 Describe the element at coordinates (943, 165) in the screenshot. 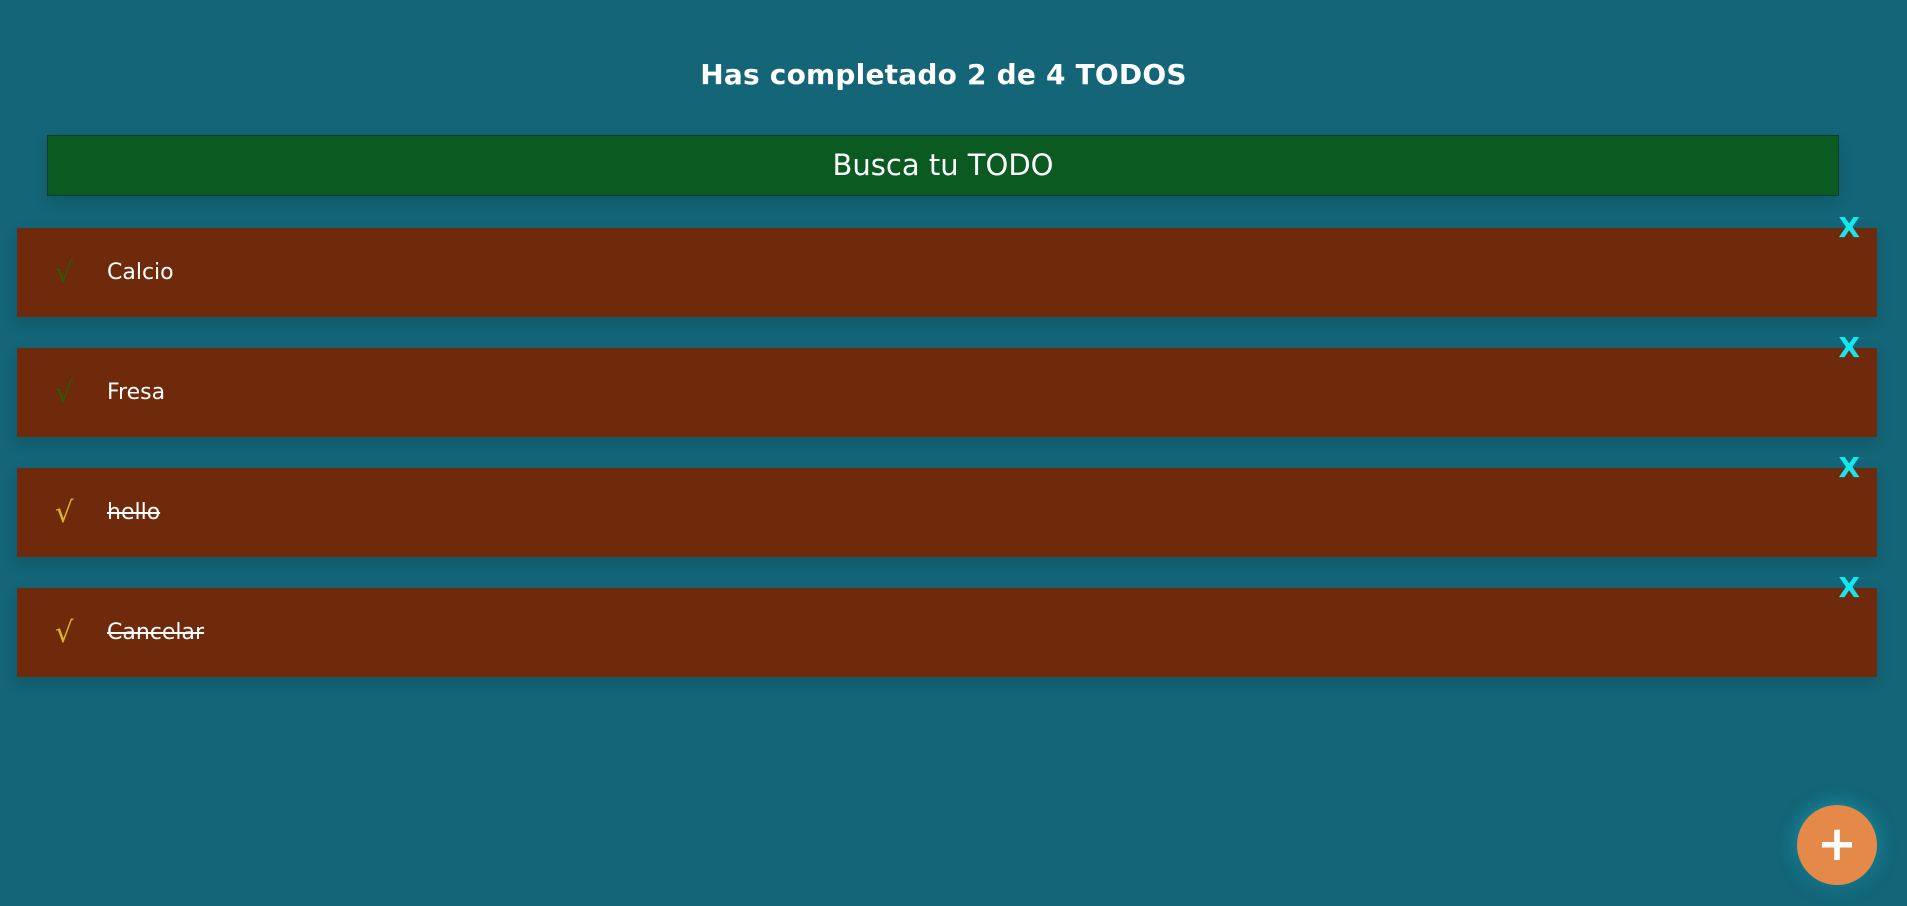

I see `search-input: Busca tu TODO` at that location.